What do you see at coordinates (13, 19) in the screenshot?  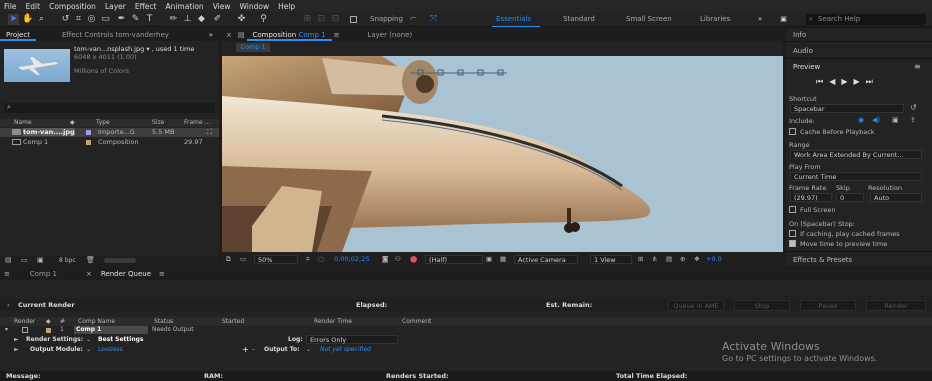 I see `selection-tool-icon: ➤` at bounding box center [13, 19].